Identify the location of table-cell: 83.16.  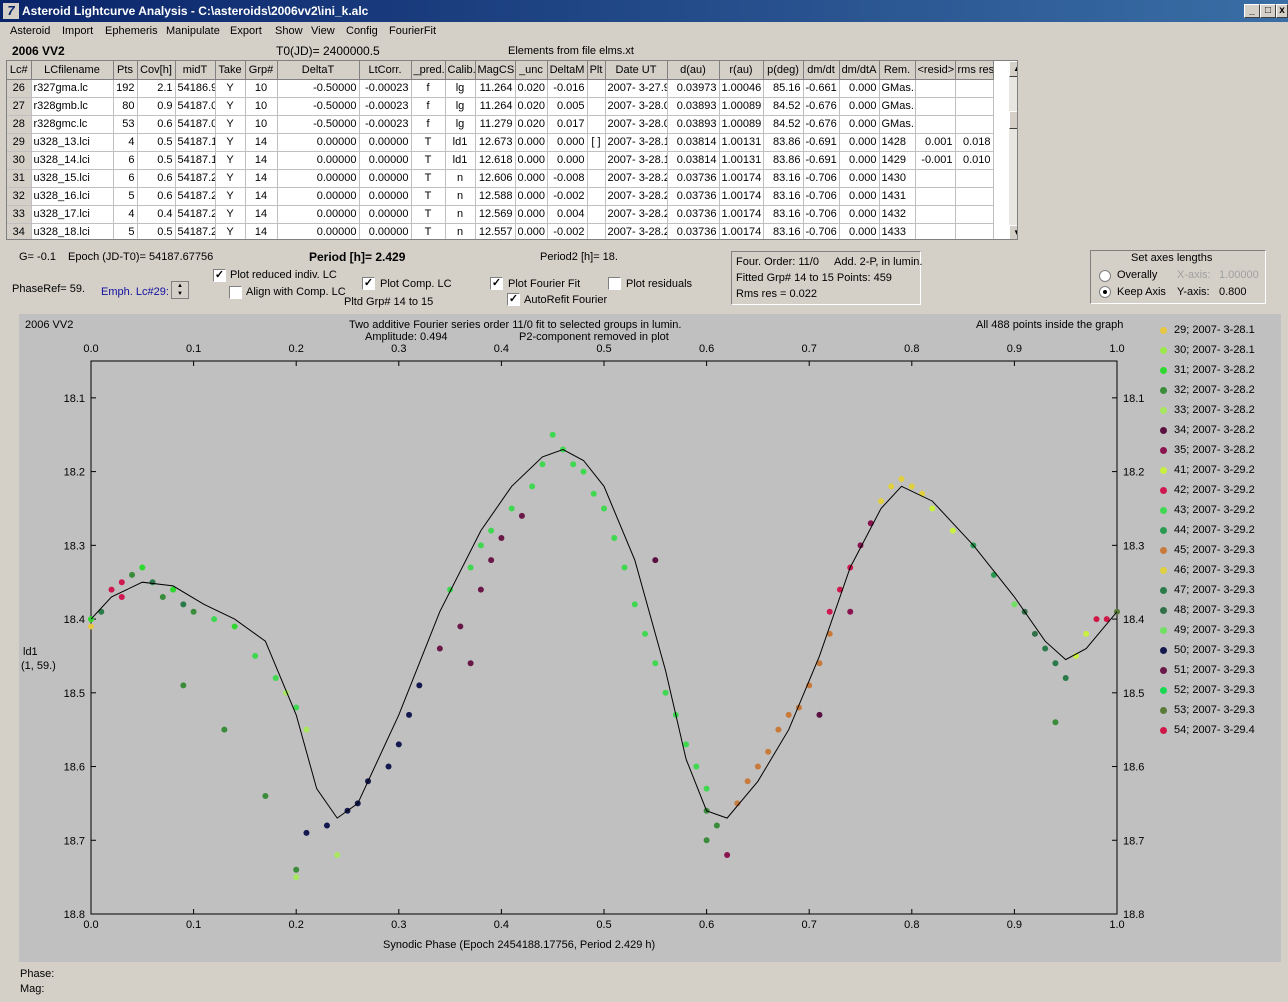
(783, 178).